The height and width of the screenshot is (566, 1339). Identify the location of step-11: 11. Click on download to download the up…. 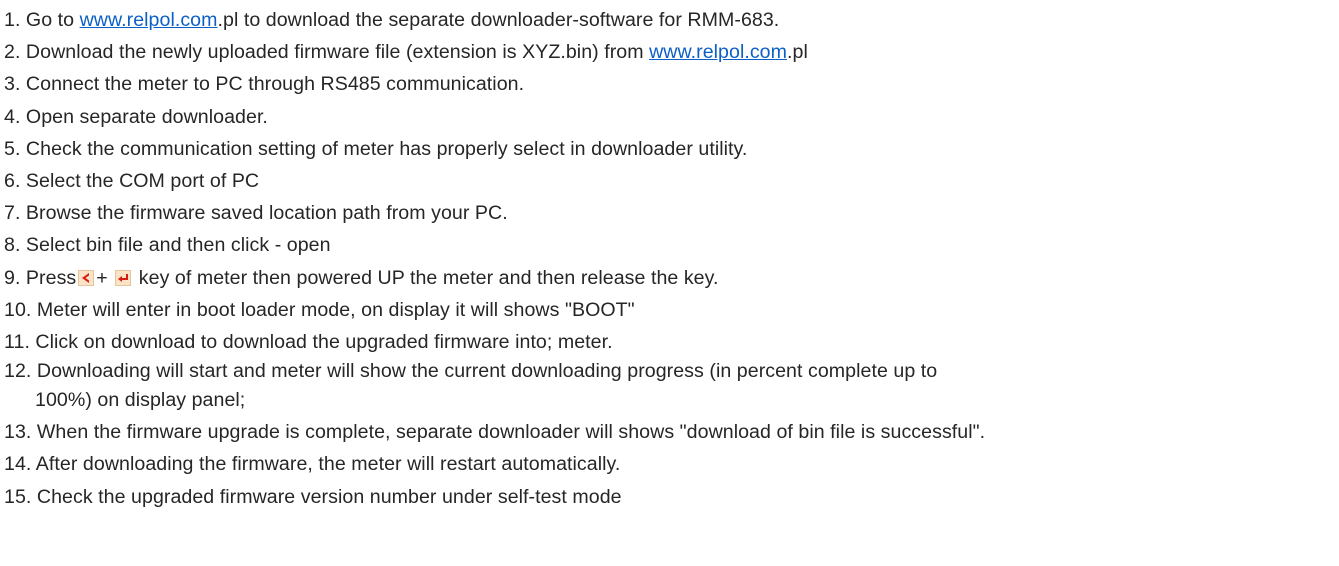
(308, 341).